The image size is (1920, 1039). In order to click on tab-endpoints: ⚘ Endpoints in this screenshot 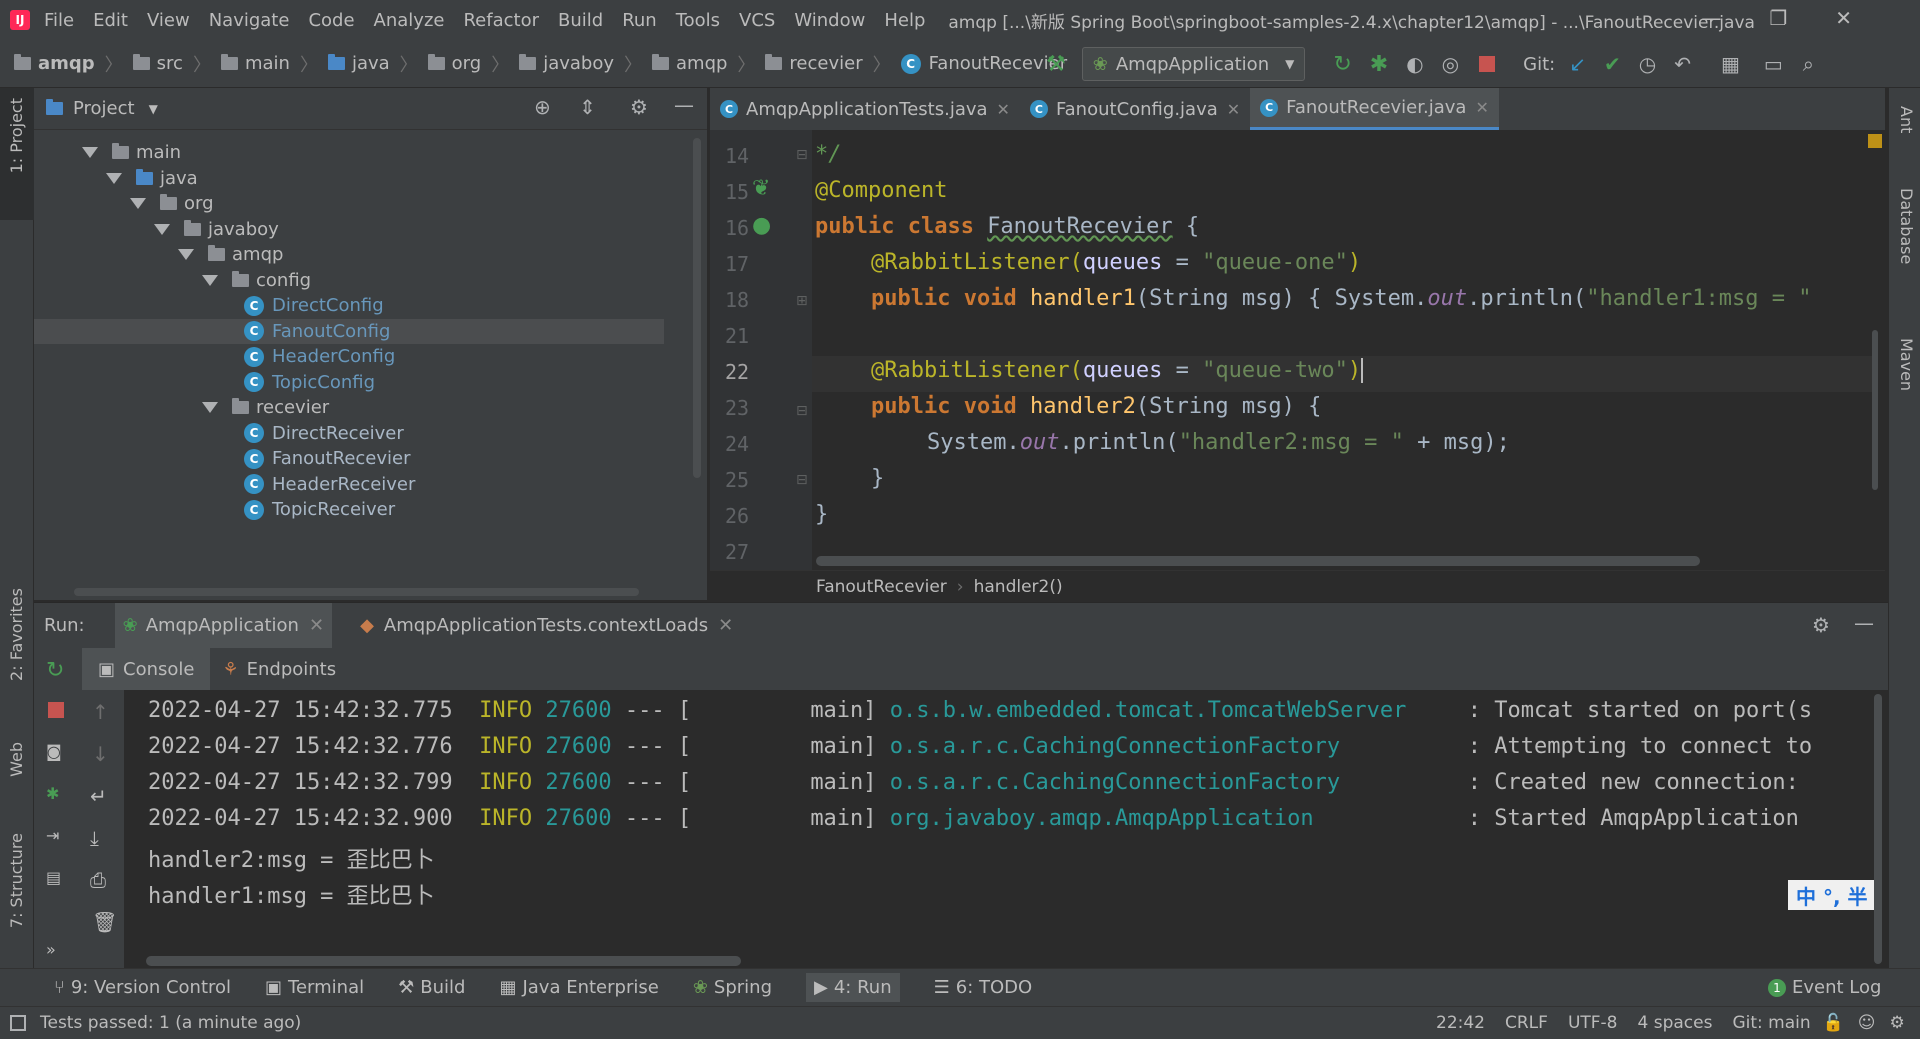, I will do `click(279, 669)`.